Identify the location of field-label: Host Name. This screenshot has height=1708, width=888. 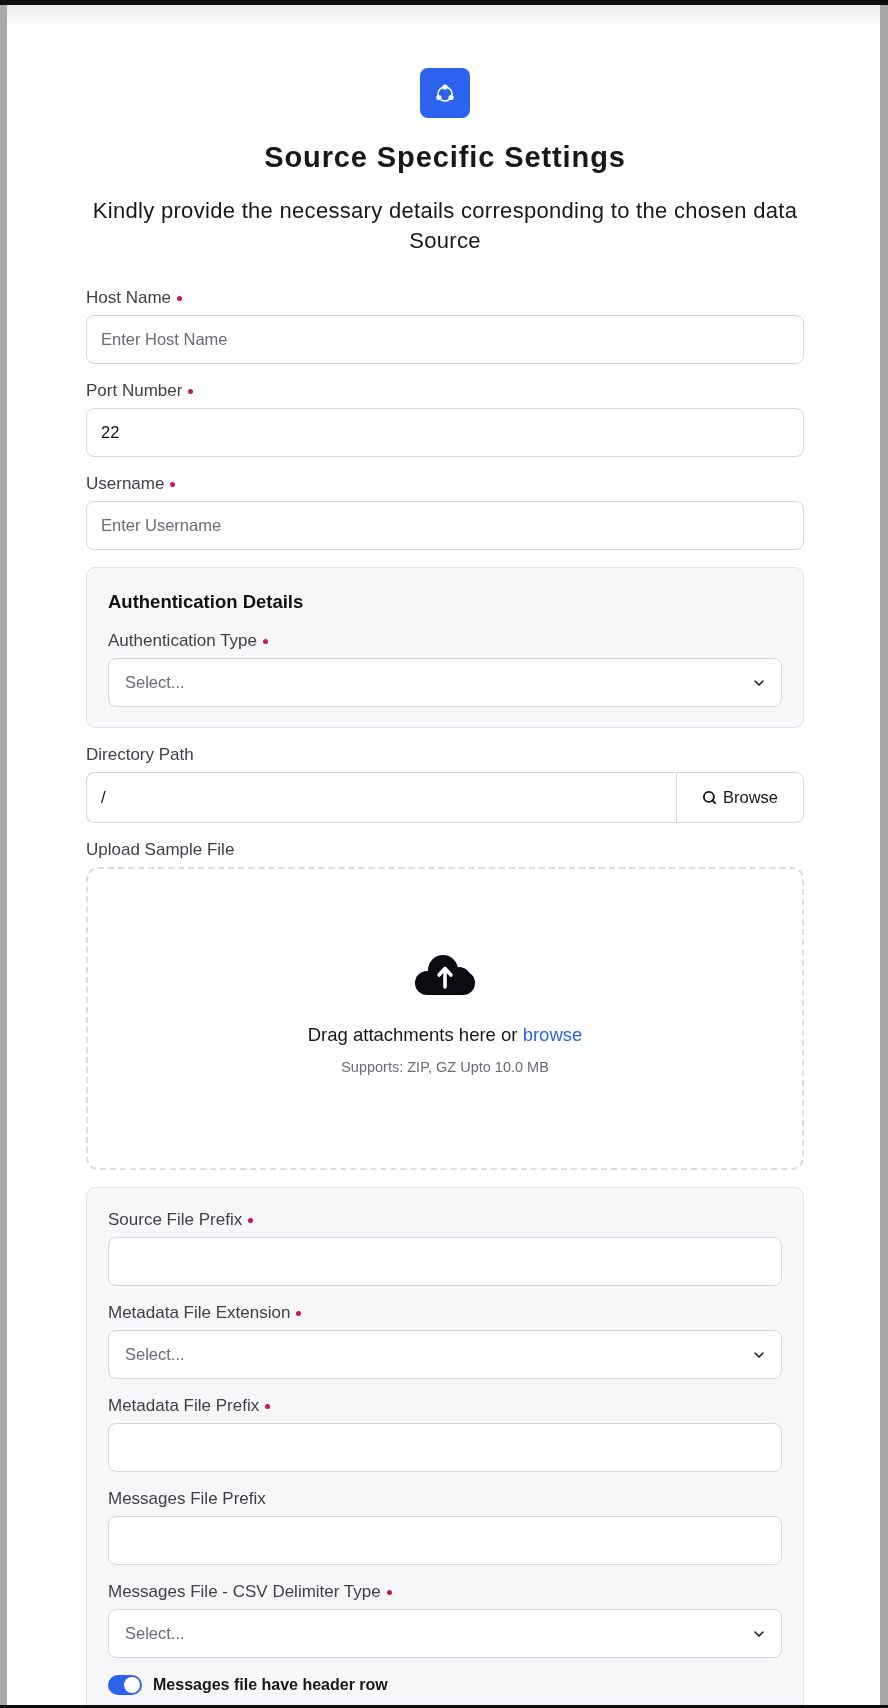
(129, 298).